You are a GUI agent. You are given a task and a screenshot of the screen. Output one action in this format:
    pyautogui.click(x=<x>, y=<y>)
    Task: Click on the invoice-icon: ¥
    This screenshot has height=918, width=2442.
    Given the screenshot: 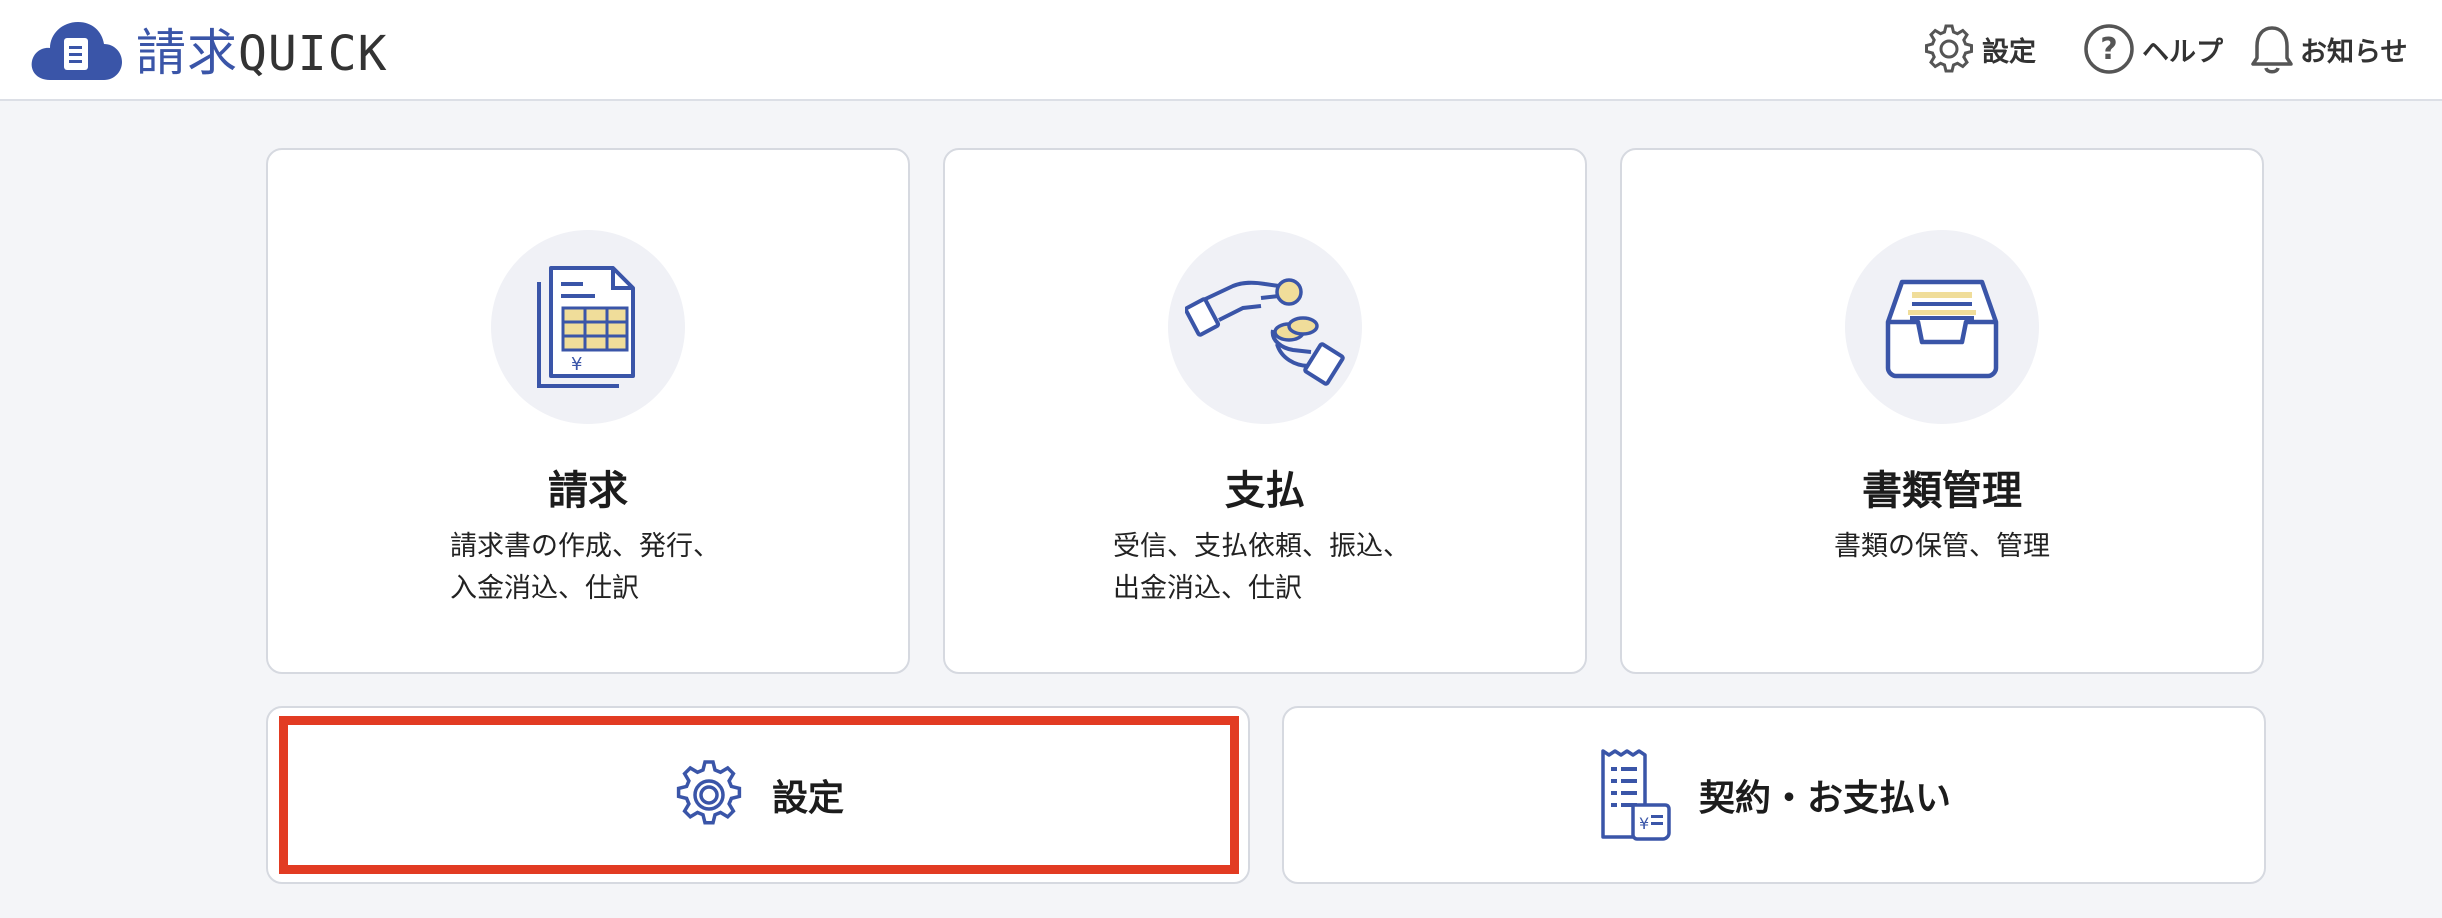 What is the action you would take?
    pyautogui.click(x=586, y=327)
    